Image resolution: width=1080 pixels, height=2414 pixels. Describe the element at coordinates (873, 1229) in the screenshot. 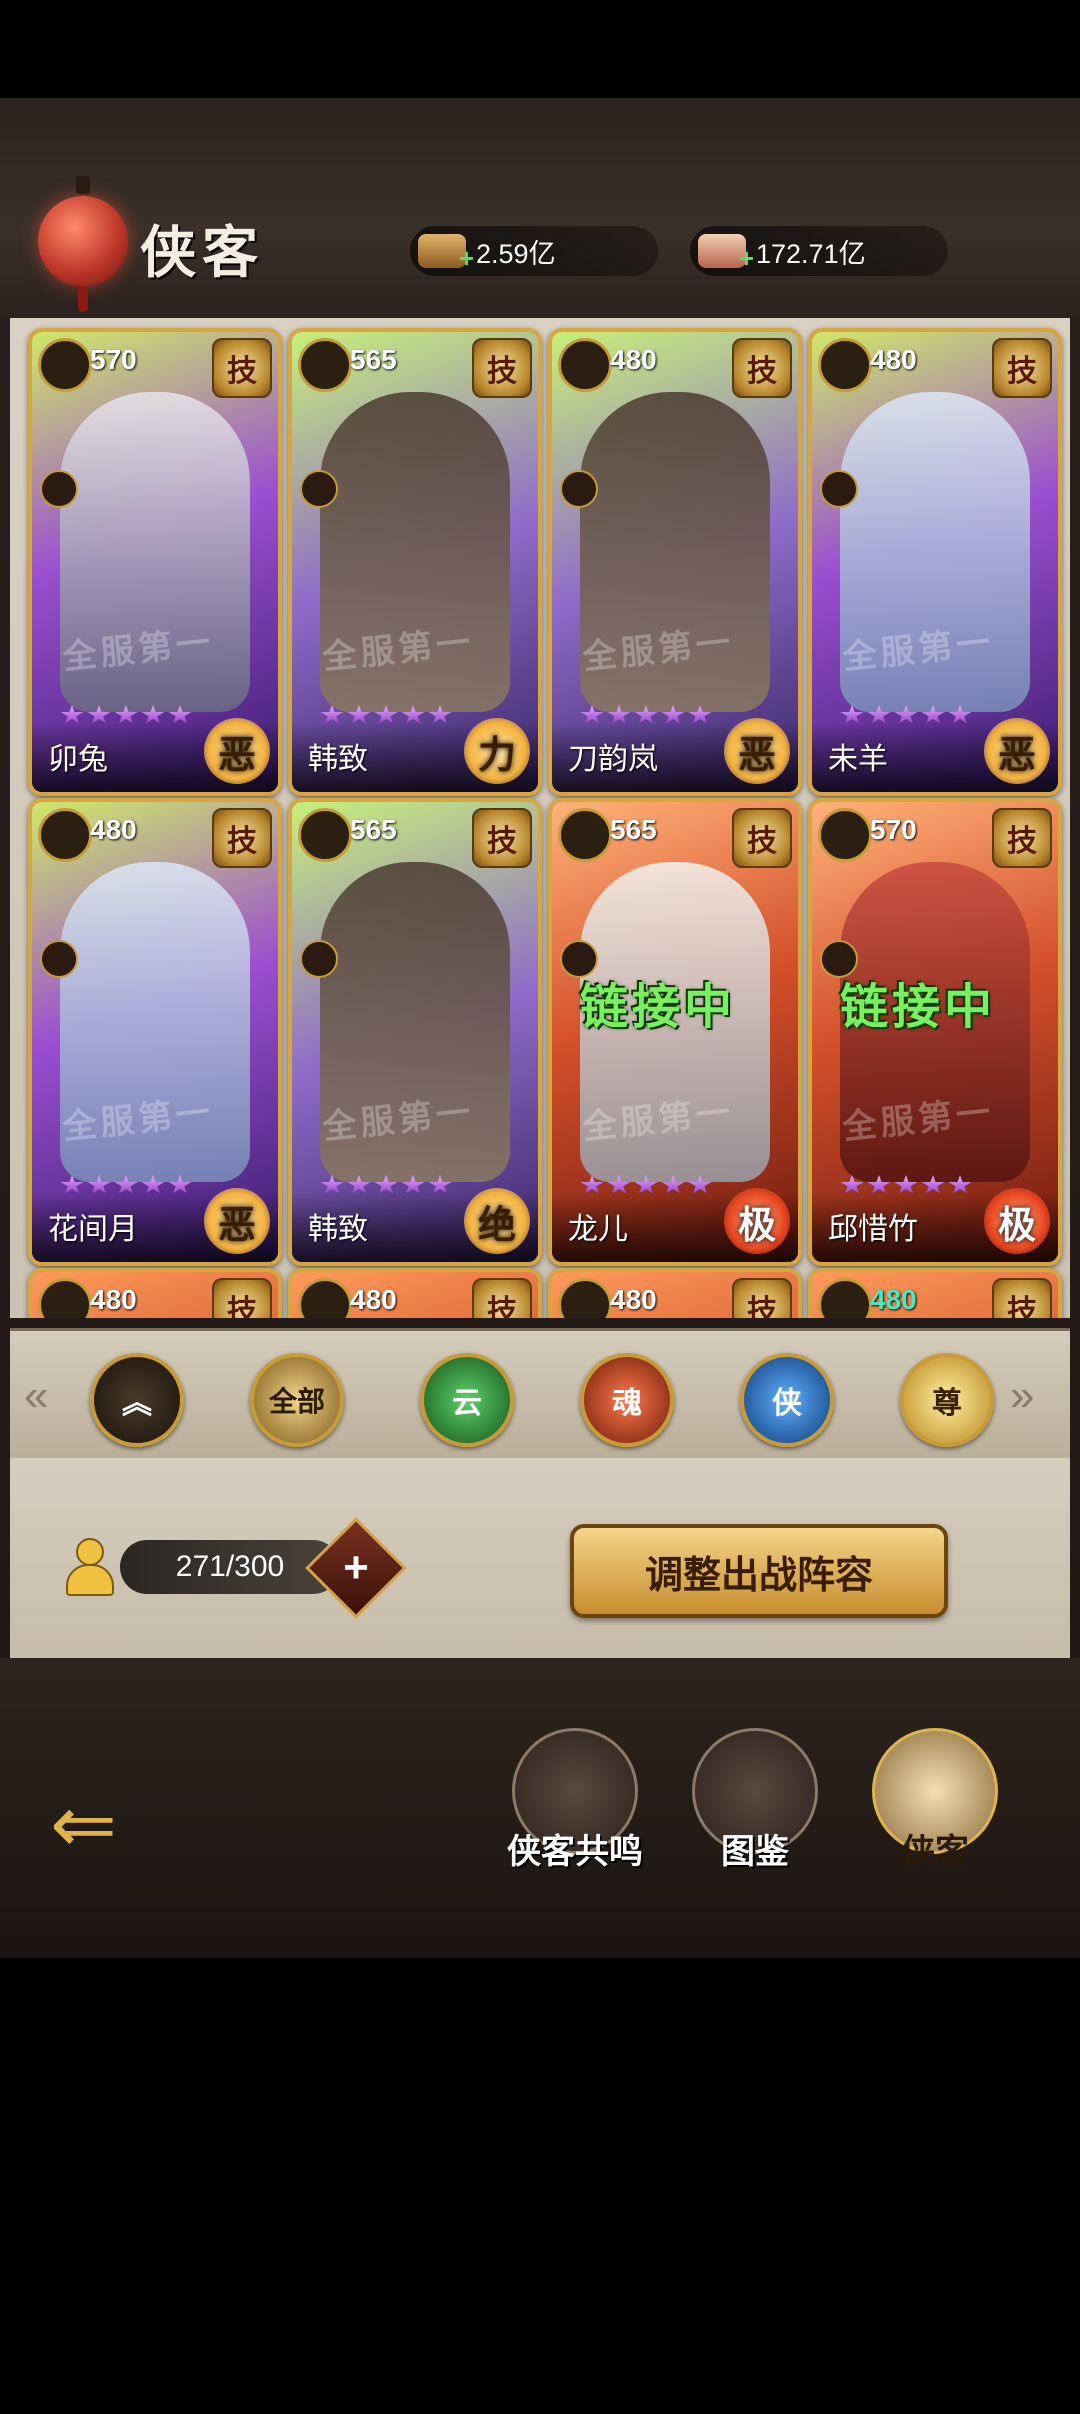

I see `hero-name: 邱惜竹` at that location.